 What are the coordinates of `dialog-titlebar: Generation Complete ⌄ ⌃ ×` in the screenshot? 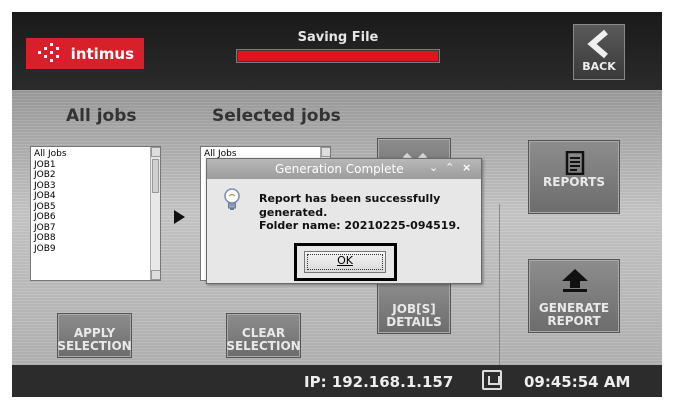 It's located at (344, 169).